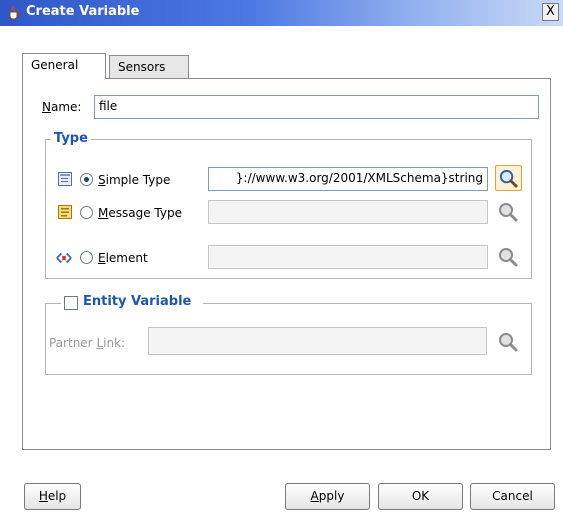  I want to click on close-button: X, so click(550, 12).